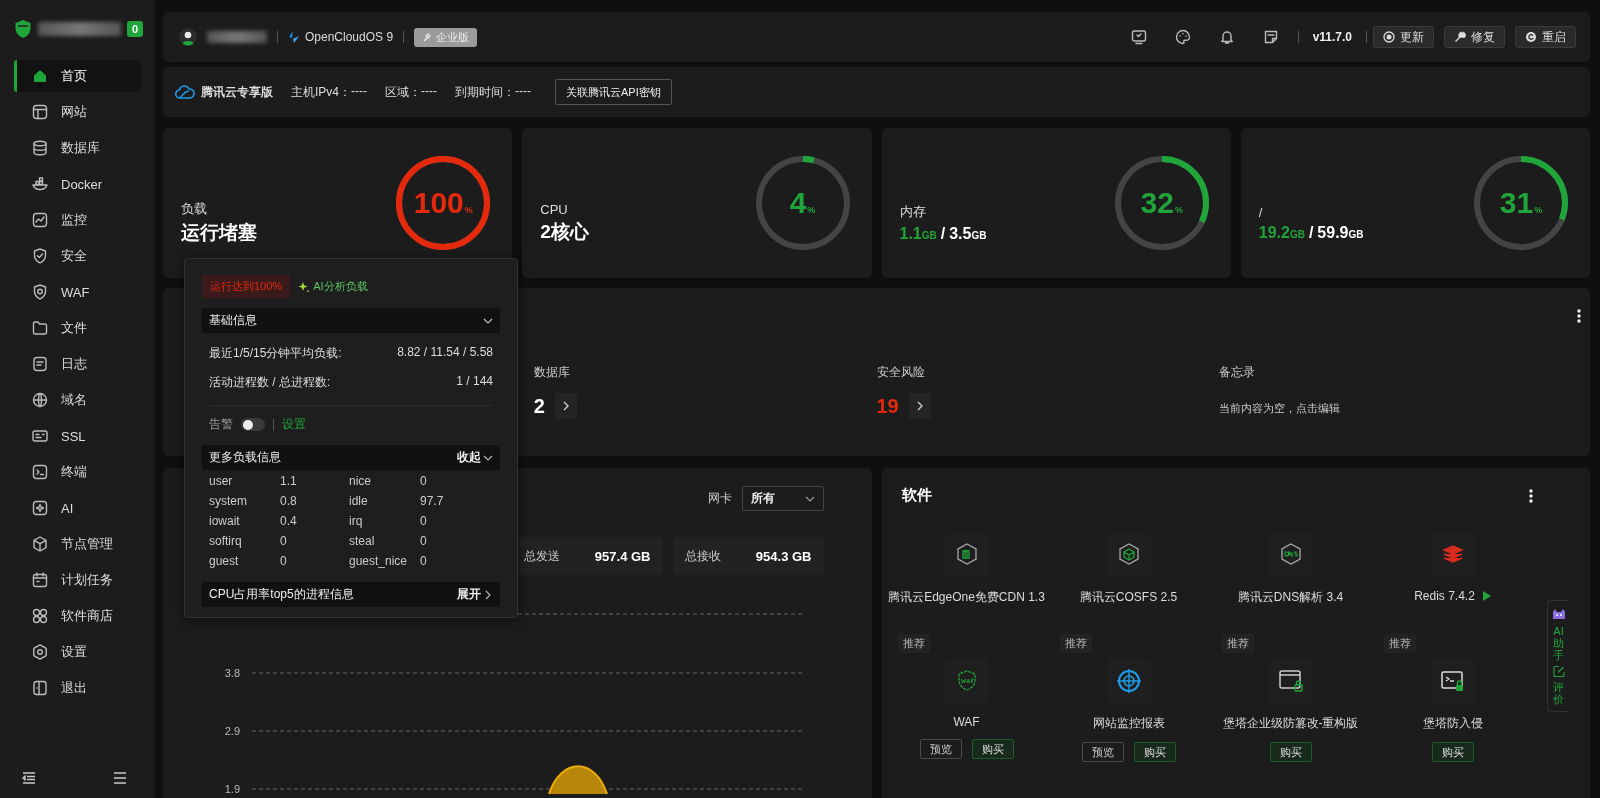  What do you see at coordinates (77, 688) in the screenshot?
I see `sidebar-item: 退出` at bounding box center [77, 688].